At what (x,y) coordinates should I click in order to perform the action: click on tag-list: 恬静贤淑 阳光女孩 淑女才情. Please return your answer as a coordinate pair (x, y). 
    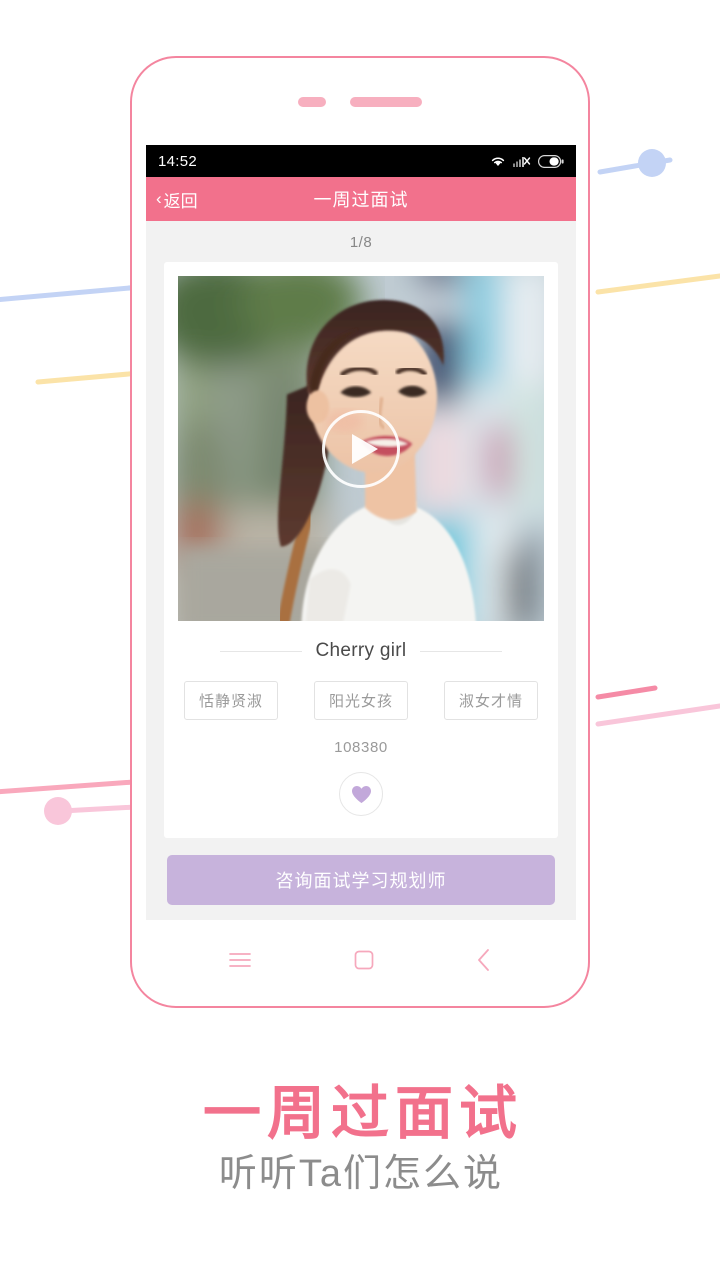
    Looking at the image, I should click on (361, 691).